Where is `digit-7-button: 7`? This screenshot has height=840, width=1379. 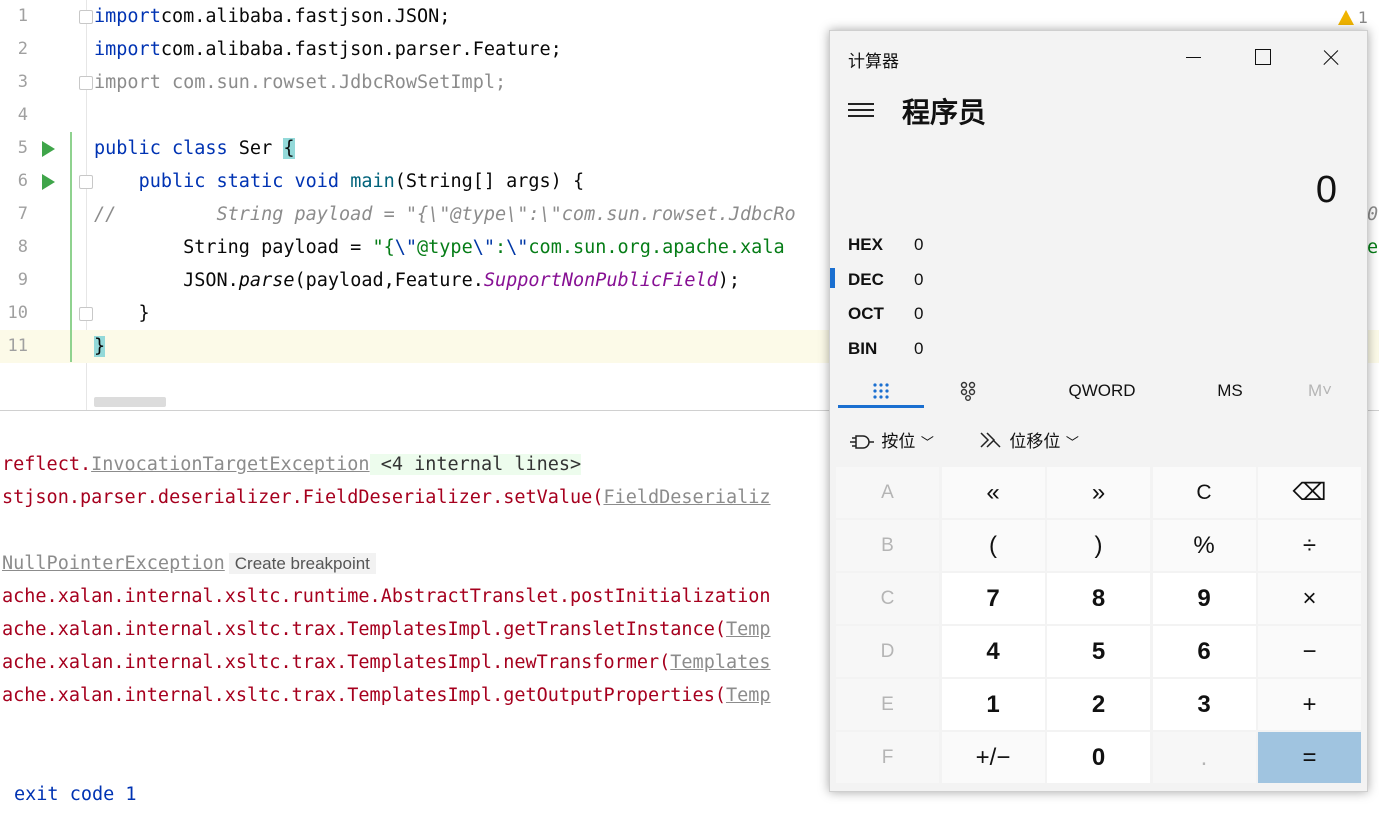 digit-7-button: 7 is located at coordinates (993, 598).